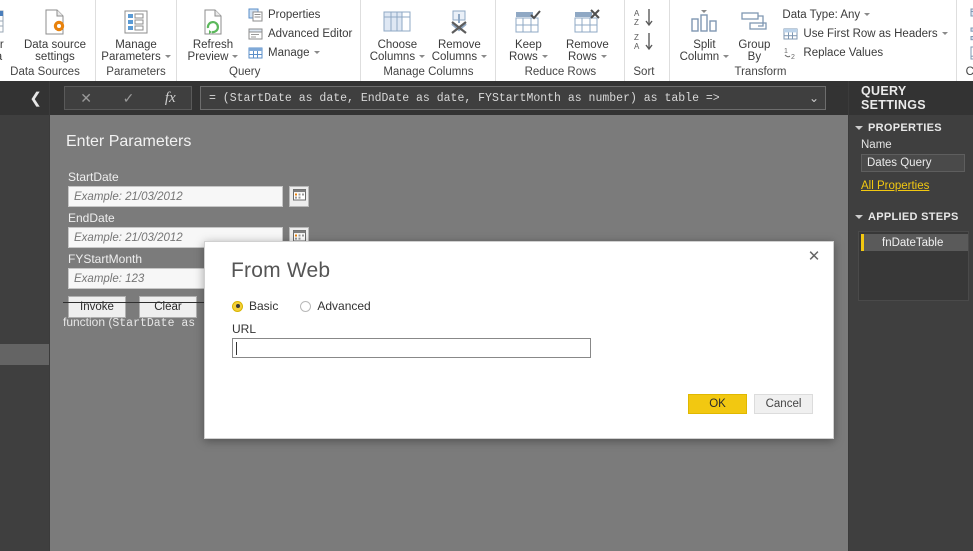 Image resolution: width=973 pixels, height=551 pixels. Describe the element at coordinates (587, 51) in the screenshot. I see `remove-rows-label: Remove Rows` at that location.